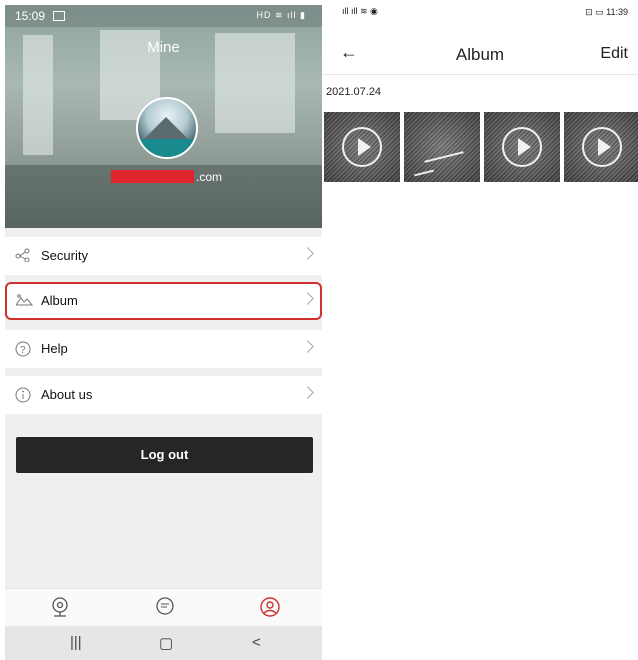  What do you see at coordinates (281, 15) in the screenshot?
I see `signal-icons: HD ≋ ıll ▮` at bounding box center [281, 15].